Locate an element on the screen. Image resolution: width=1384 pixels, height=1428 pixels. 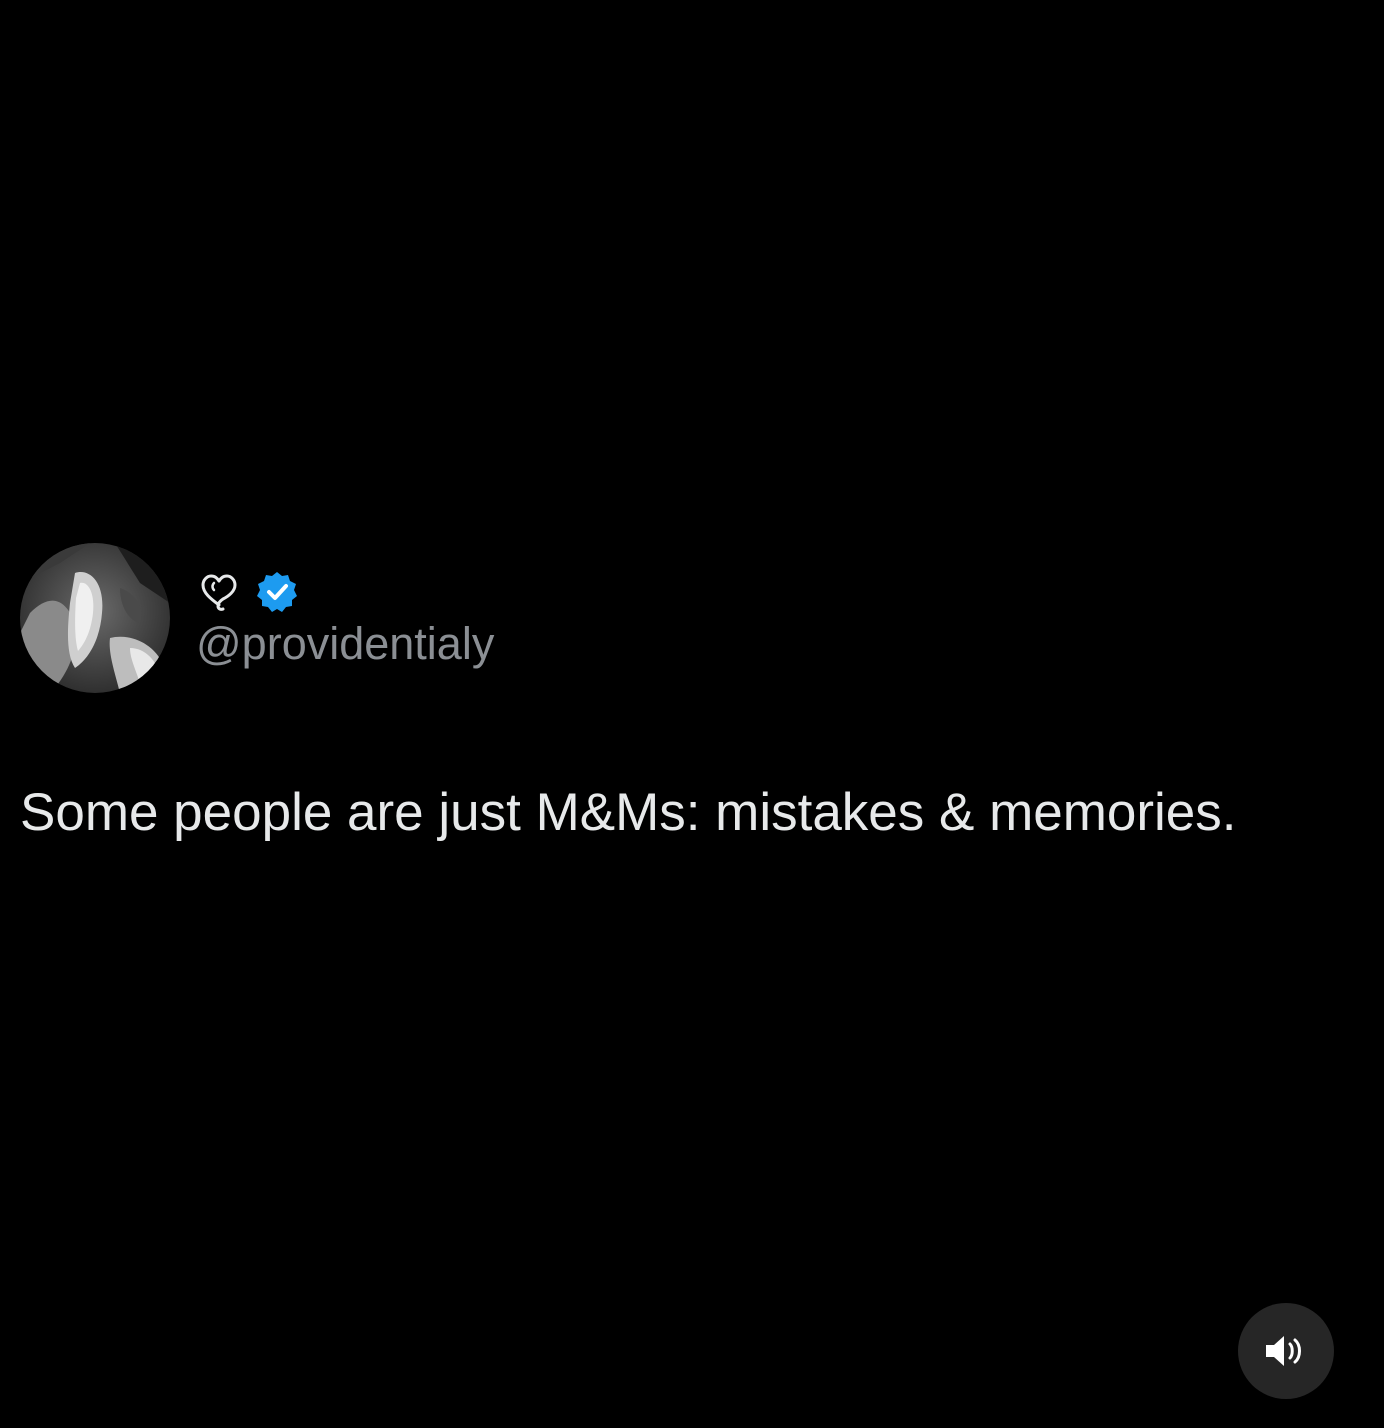
author-meta: @providentialy is located at coordinates (345, 618).